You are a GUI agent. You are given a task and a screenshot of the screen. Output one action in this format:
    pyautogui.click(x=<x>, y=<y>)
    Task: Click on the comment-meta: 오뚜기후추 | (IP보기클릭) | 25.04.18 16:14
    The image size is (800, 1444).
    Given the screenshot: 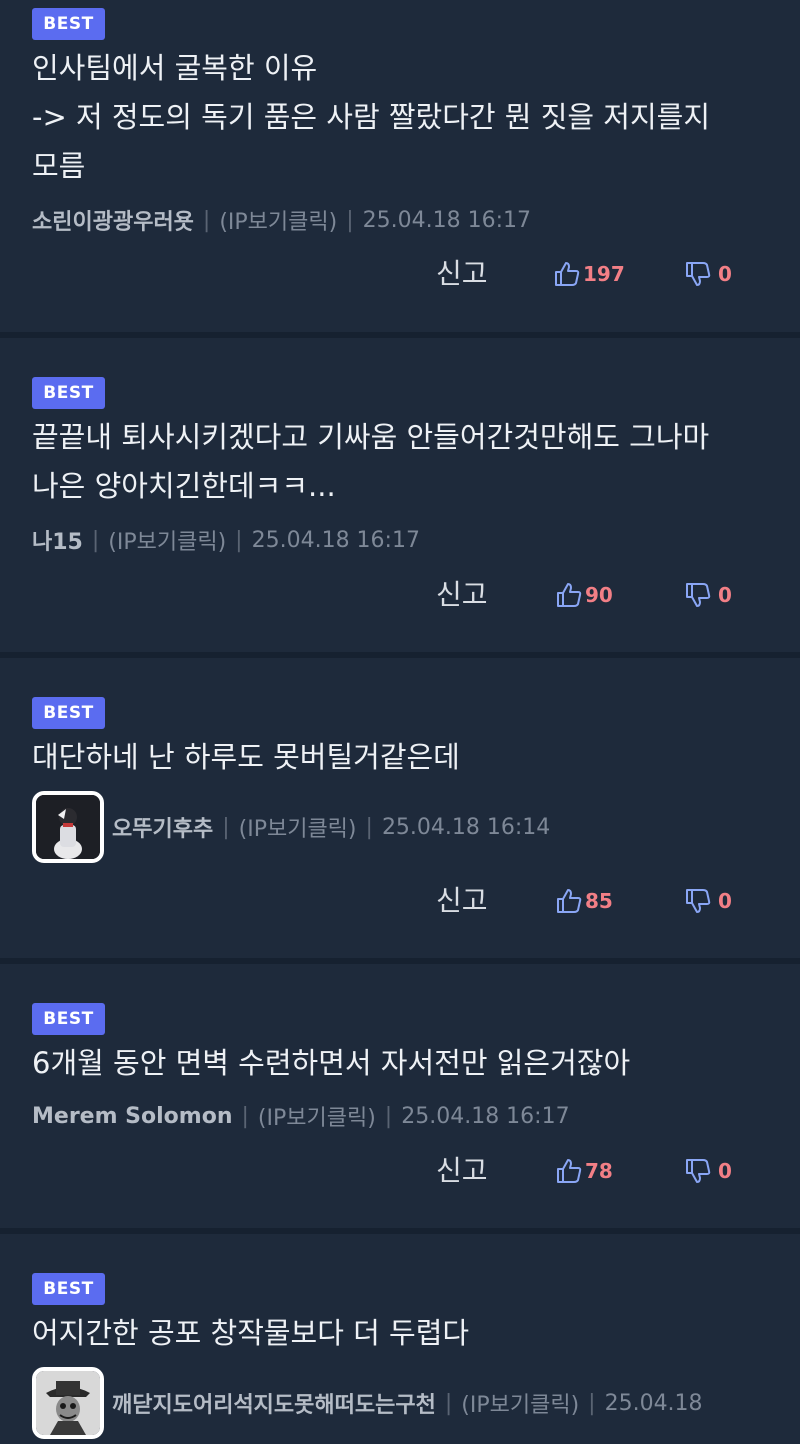 What is the action you would take?
    pyautogui.click(x=291, y=827)
    